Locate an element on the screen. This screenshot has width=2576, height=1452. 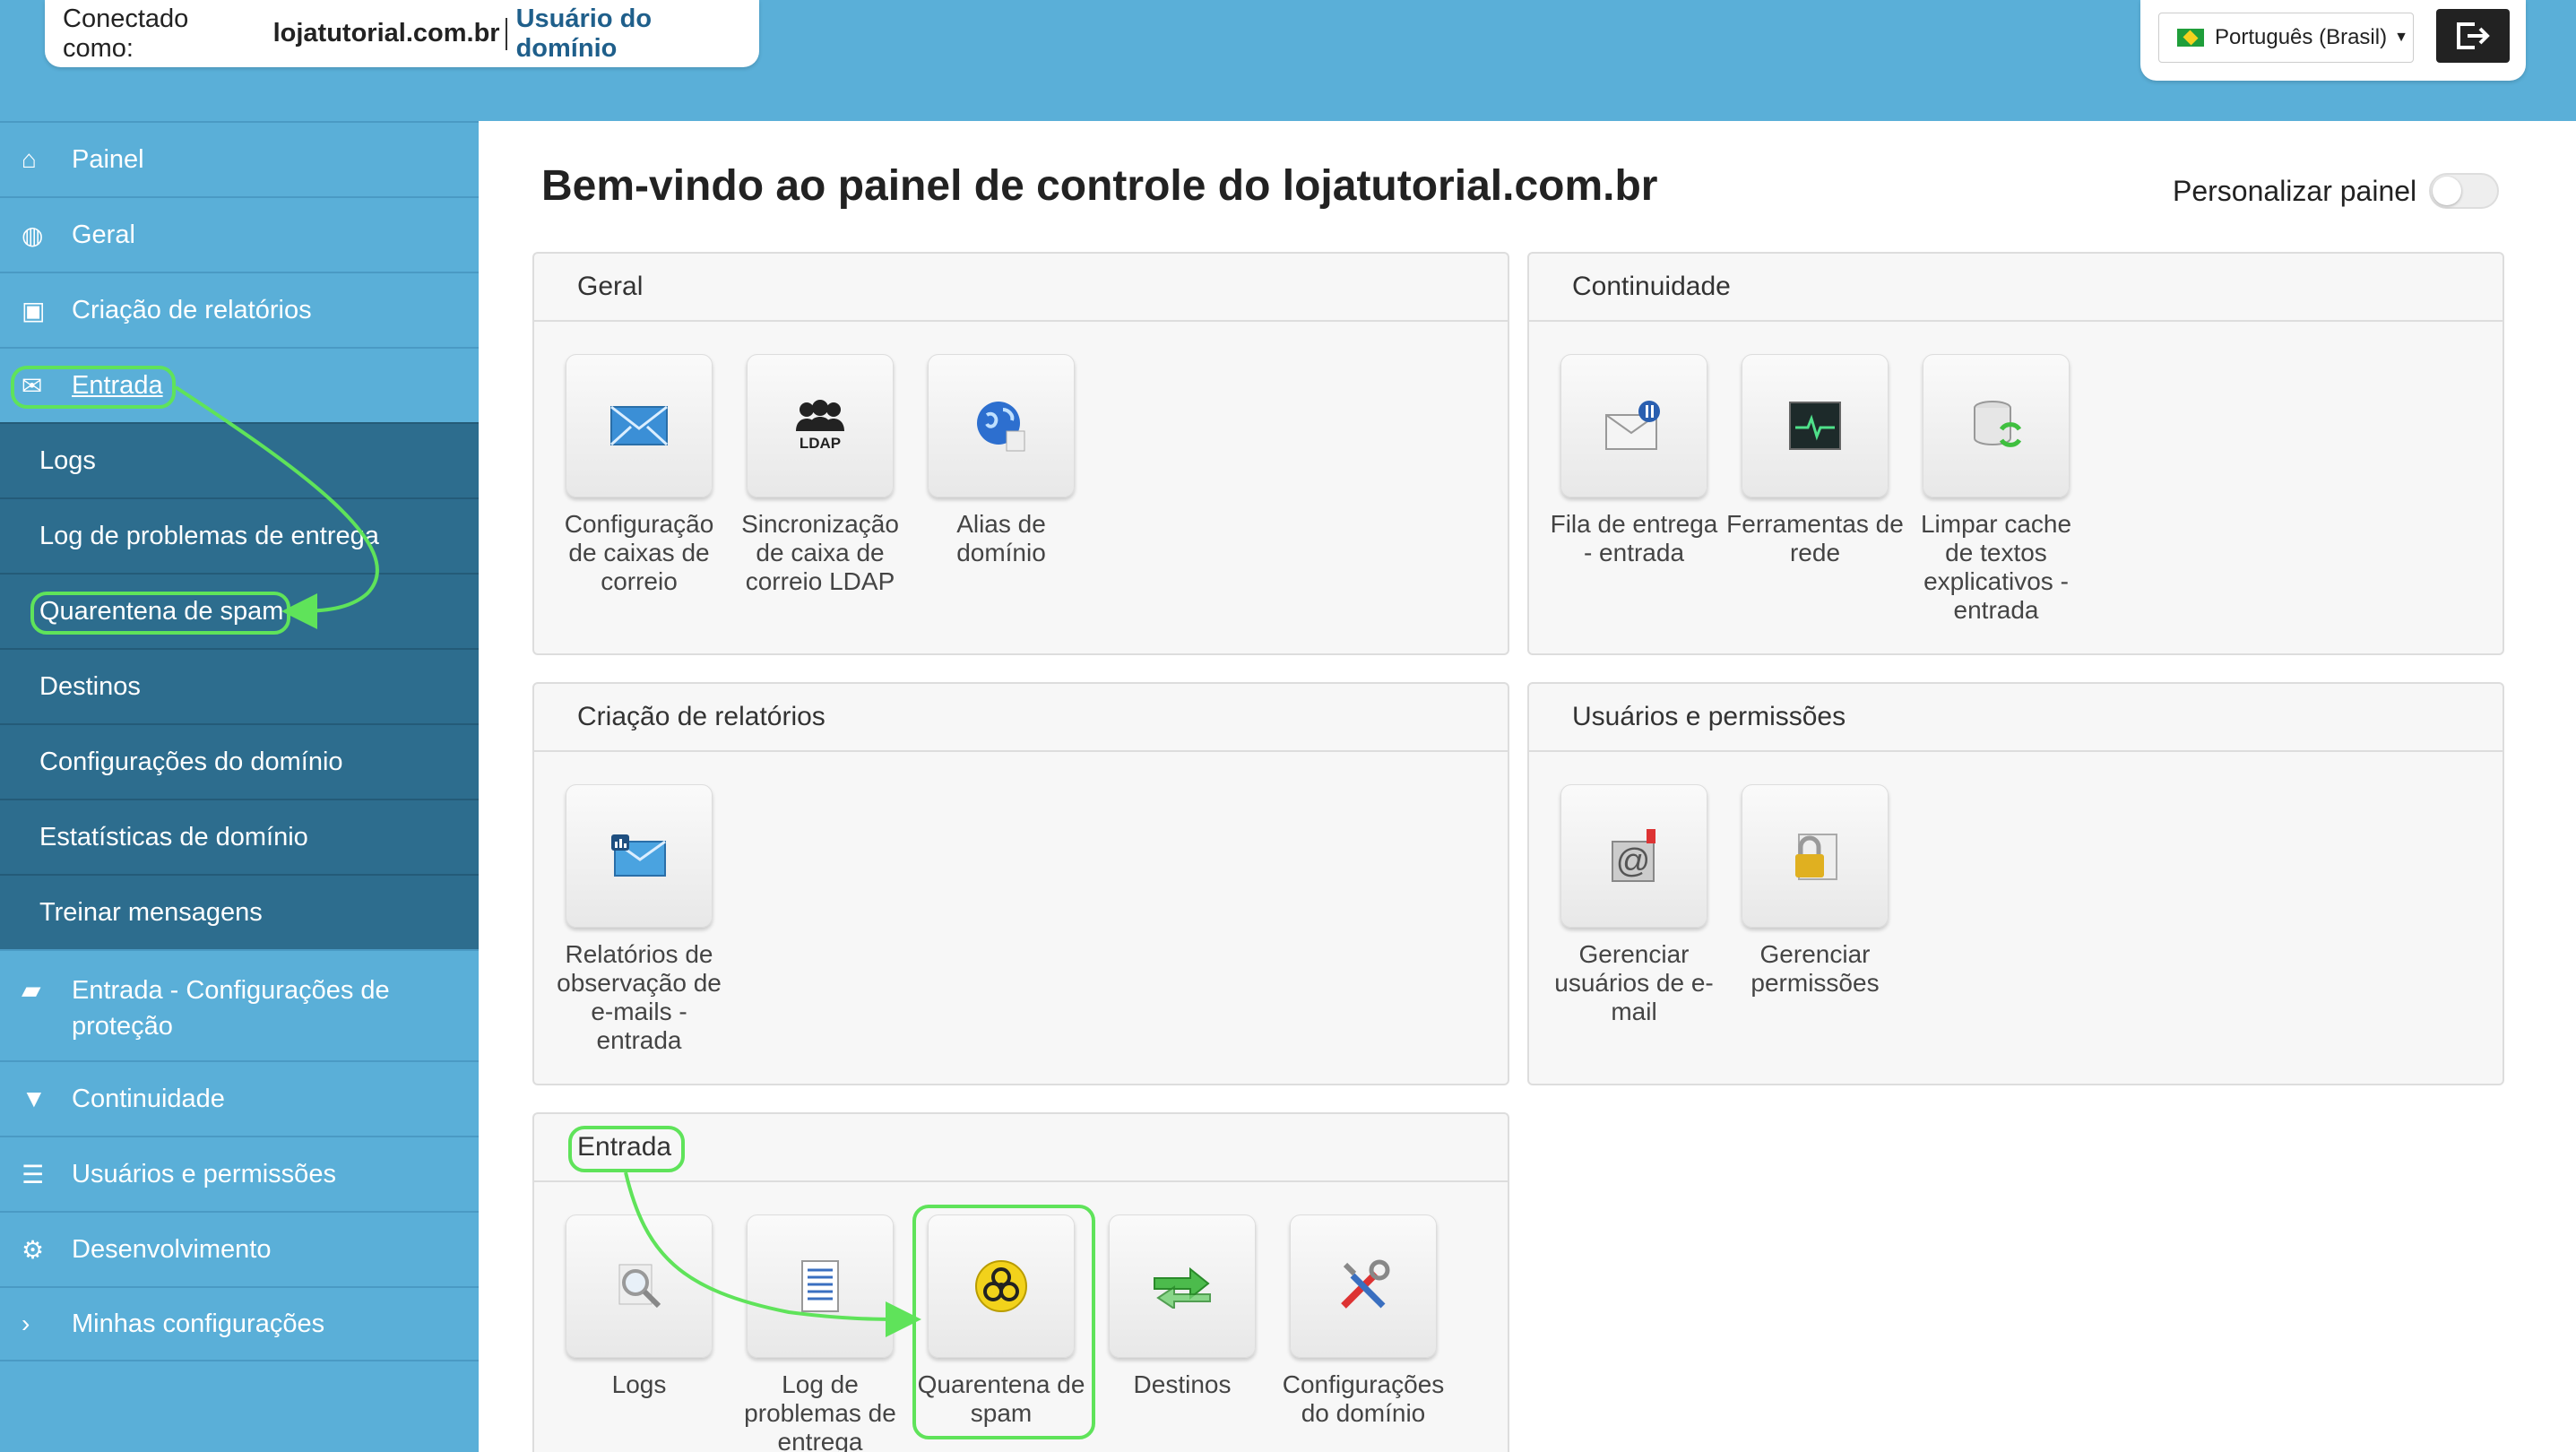
tile-label: Alias de domínio is located at coordinates (1001, 538).